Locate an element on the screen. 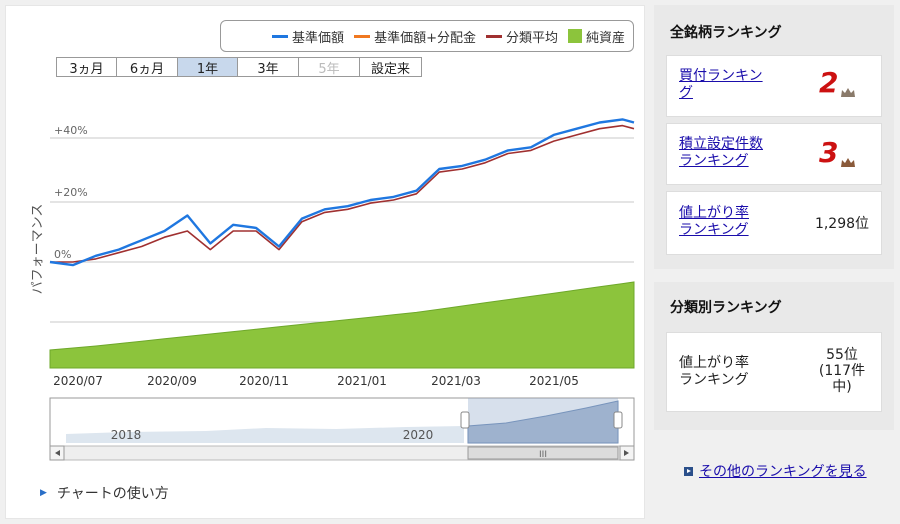  navigator-label: 2018 is located at coordinates (126, 435).